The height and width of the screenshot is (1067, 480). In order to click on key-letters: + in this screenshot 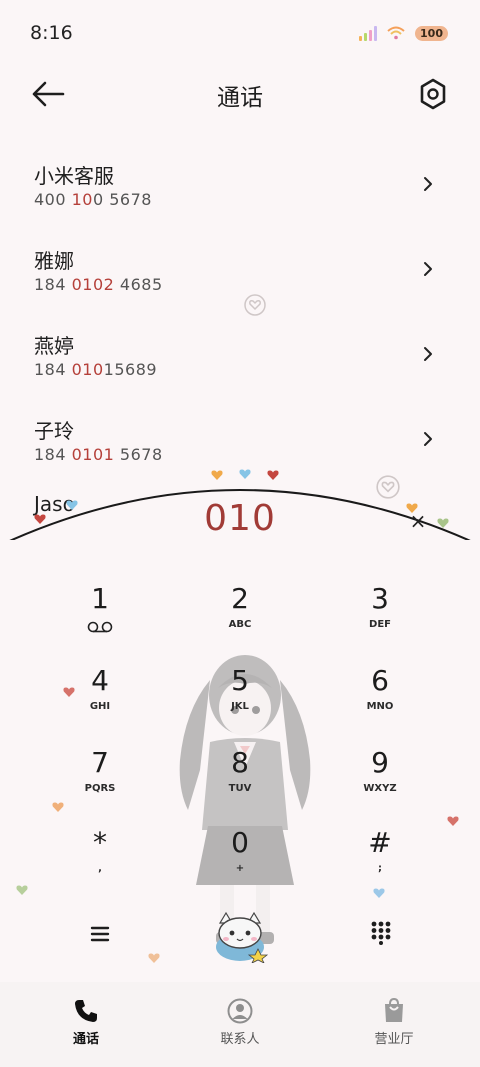, I will do `click(240, 868)`.